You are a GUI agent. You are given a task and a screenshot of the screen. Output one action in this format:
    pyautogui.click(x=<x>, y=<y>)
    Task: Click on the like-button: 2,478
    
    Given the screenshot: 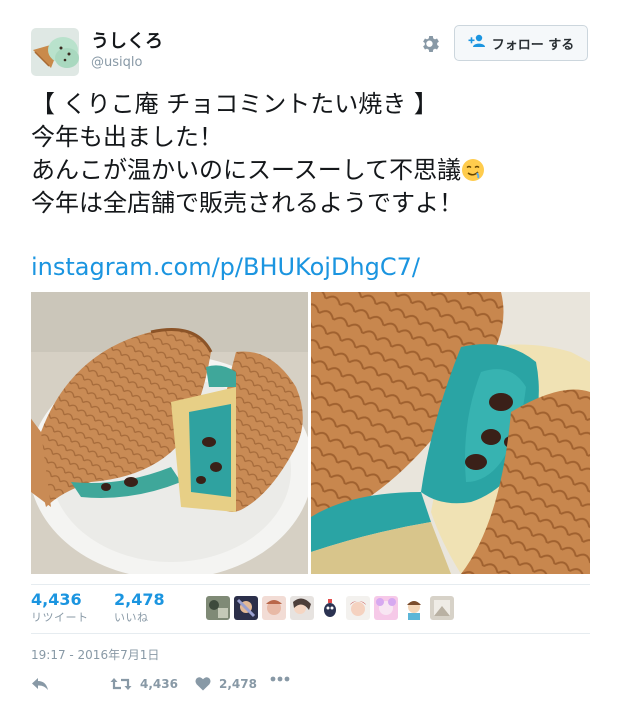 What is the action you would take?
    pyautogui.click(x=226, y=683)
    